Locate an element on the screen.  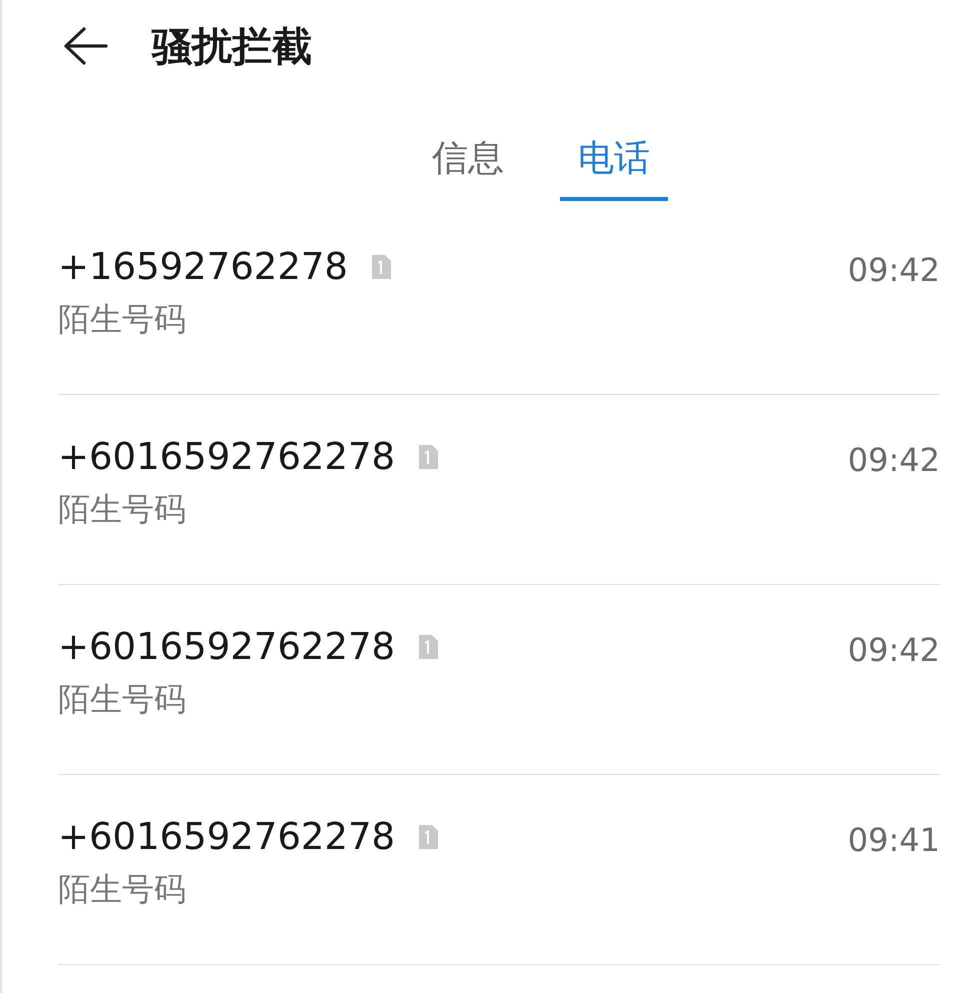
page-title: 骚扰拦截 is located at coordinates (232, 47).